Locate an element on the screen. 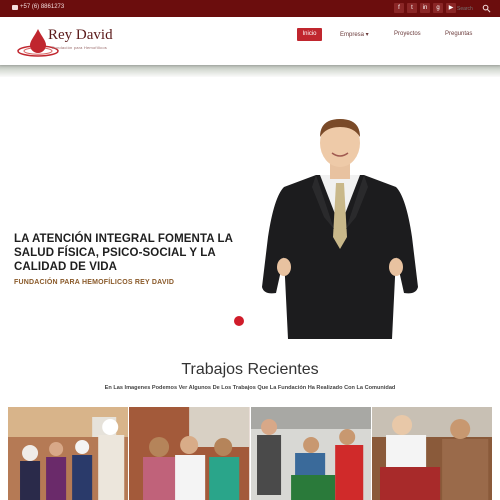 The width and height of the screenshot is (500, 500). google-plus-icon: g is located at coordinates (438, 8).